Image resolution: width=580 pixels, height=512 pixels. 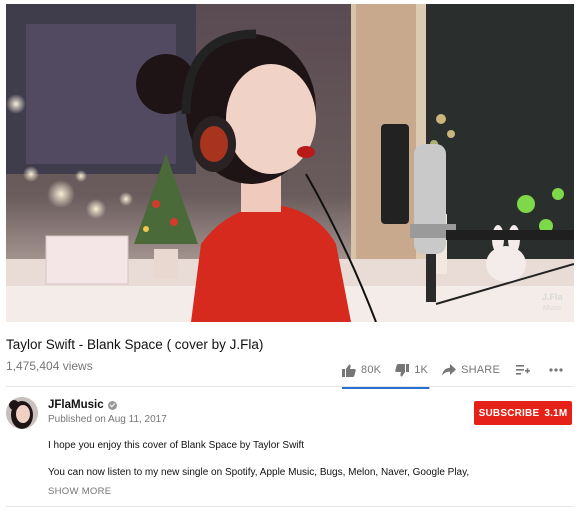 What do you see at coordinates (371, 370) in the screenshot?
I see `like-count: 80K` at bounding box center [371, 370].